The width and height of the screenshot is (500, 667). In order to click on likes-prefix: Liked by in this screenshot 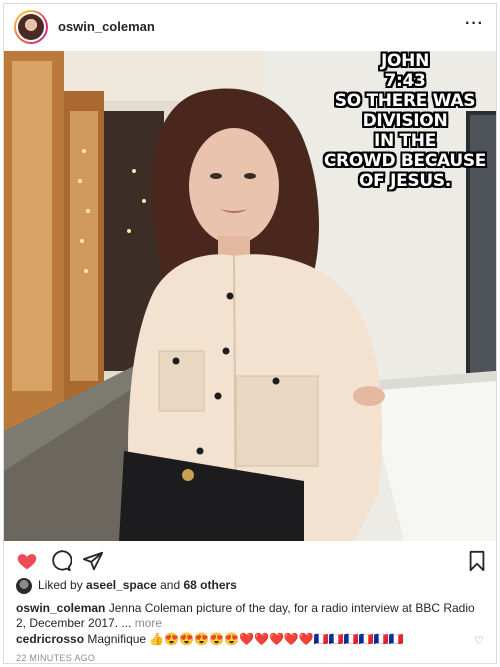, I will do `click(60, 585)`.